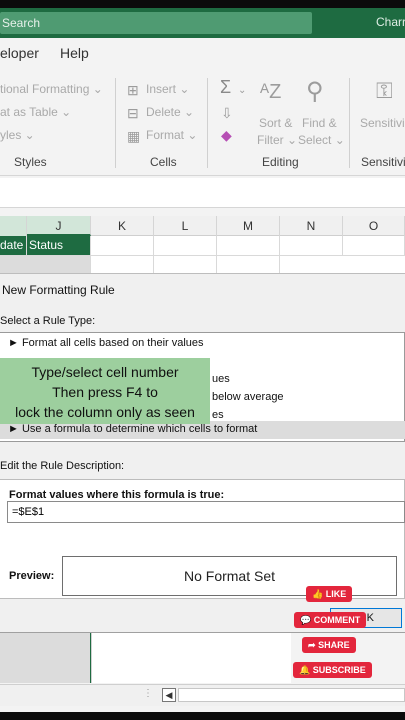 This screenshot has height=720, width=405. Describe the element at coordinates (21, 23) in the screenshot. I see `search-label: Search` at that location.